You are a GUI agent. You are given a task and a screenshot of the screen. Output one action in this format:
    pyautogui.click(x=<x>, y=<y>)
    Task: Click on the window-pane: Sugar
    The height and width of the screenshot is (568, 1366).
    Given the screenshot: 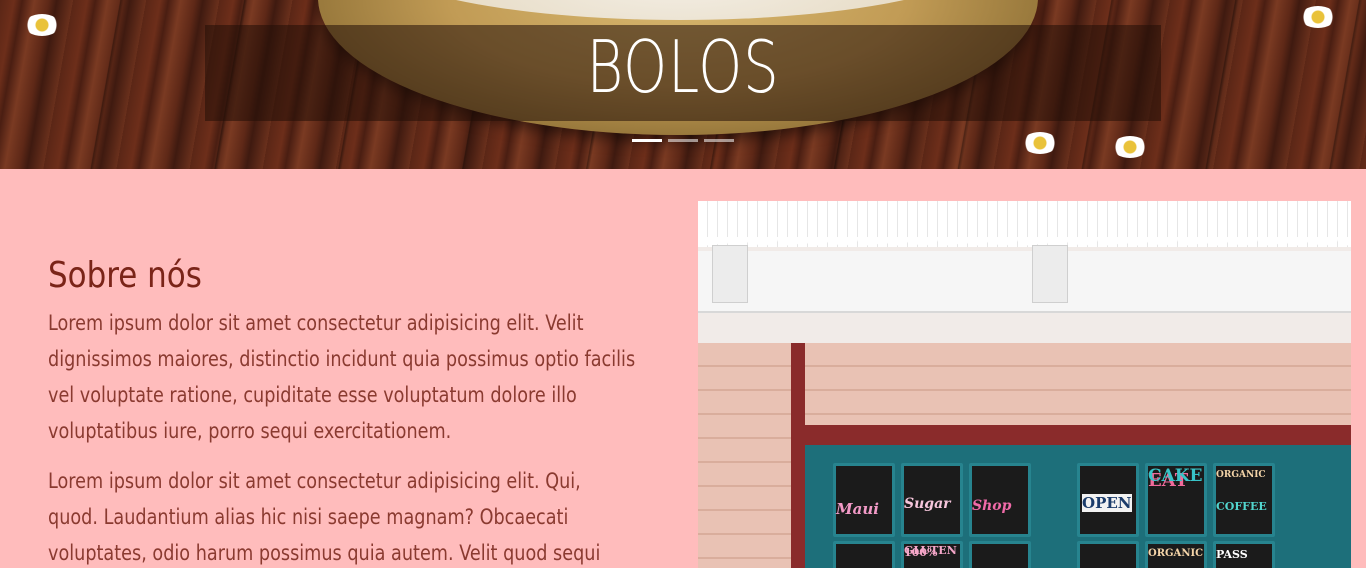 What is the action you would take?
    pyautogui.click(x=932, y=500)
    